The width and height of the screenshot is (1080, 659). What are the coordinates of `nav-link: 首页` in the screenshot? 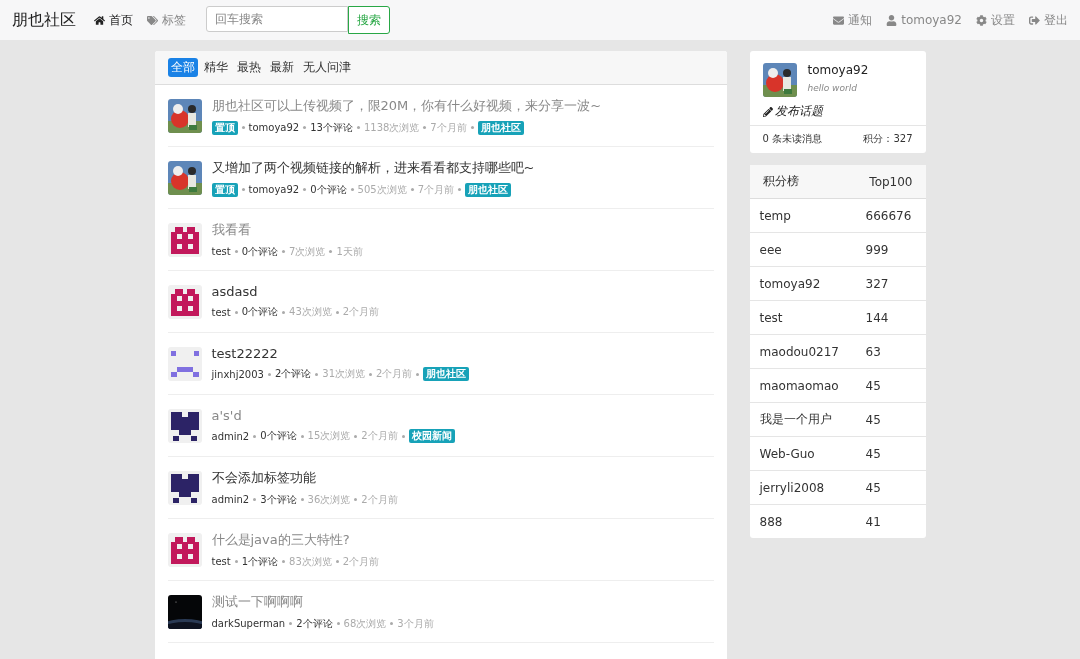 It's located at (113, 20).